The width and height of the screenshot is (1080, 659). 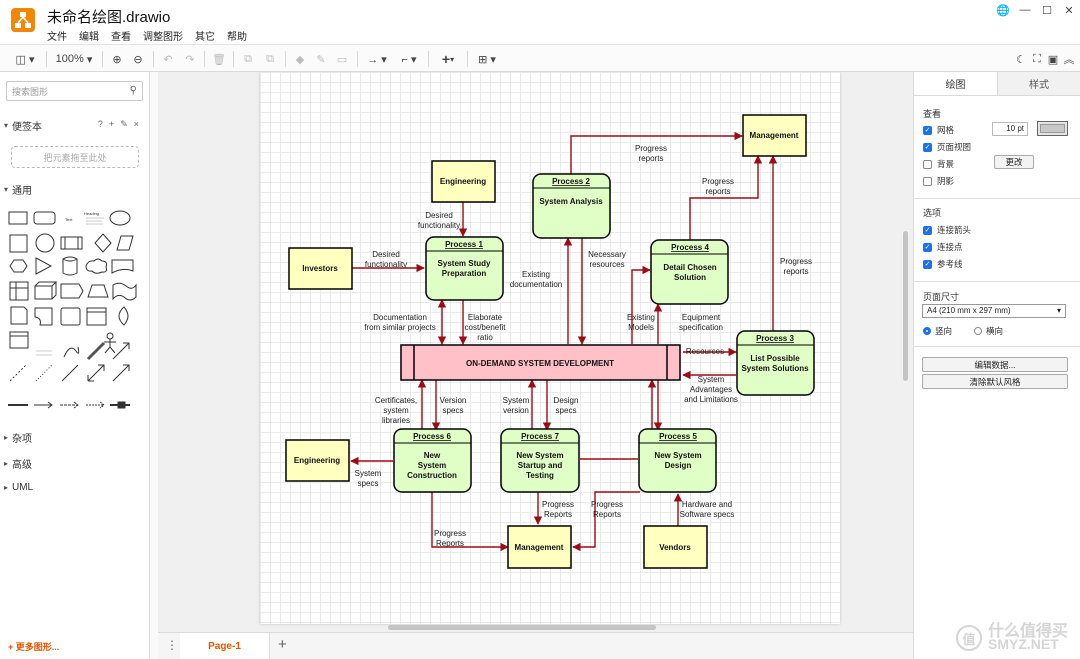 What do you see at coordinates (219, 59) in the screenshot?
I see `delete-icon: 🗑` at bounding box center [219, 59].